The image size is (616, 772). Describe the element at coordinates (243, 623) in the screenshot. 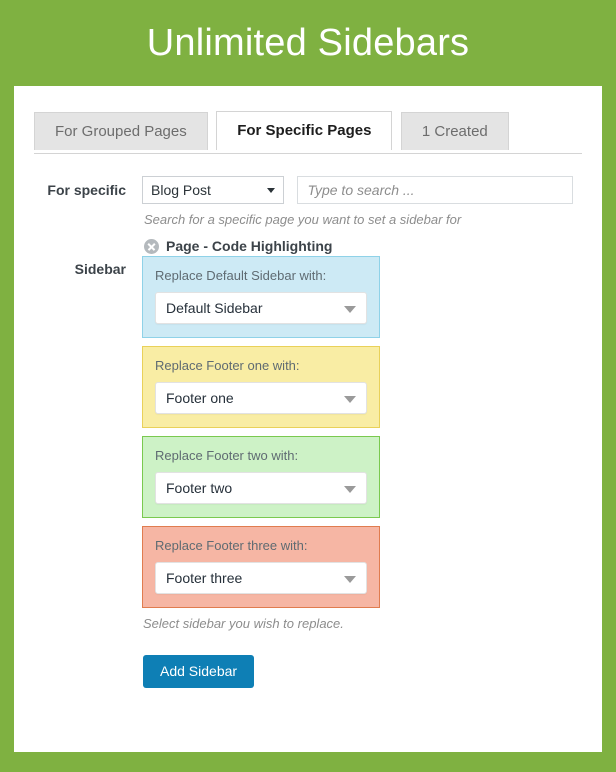

I see `sidebar-helper-text: Select sidebar you wish to replace.` at that location.